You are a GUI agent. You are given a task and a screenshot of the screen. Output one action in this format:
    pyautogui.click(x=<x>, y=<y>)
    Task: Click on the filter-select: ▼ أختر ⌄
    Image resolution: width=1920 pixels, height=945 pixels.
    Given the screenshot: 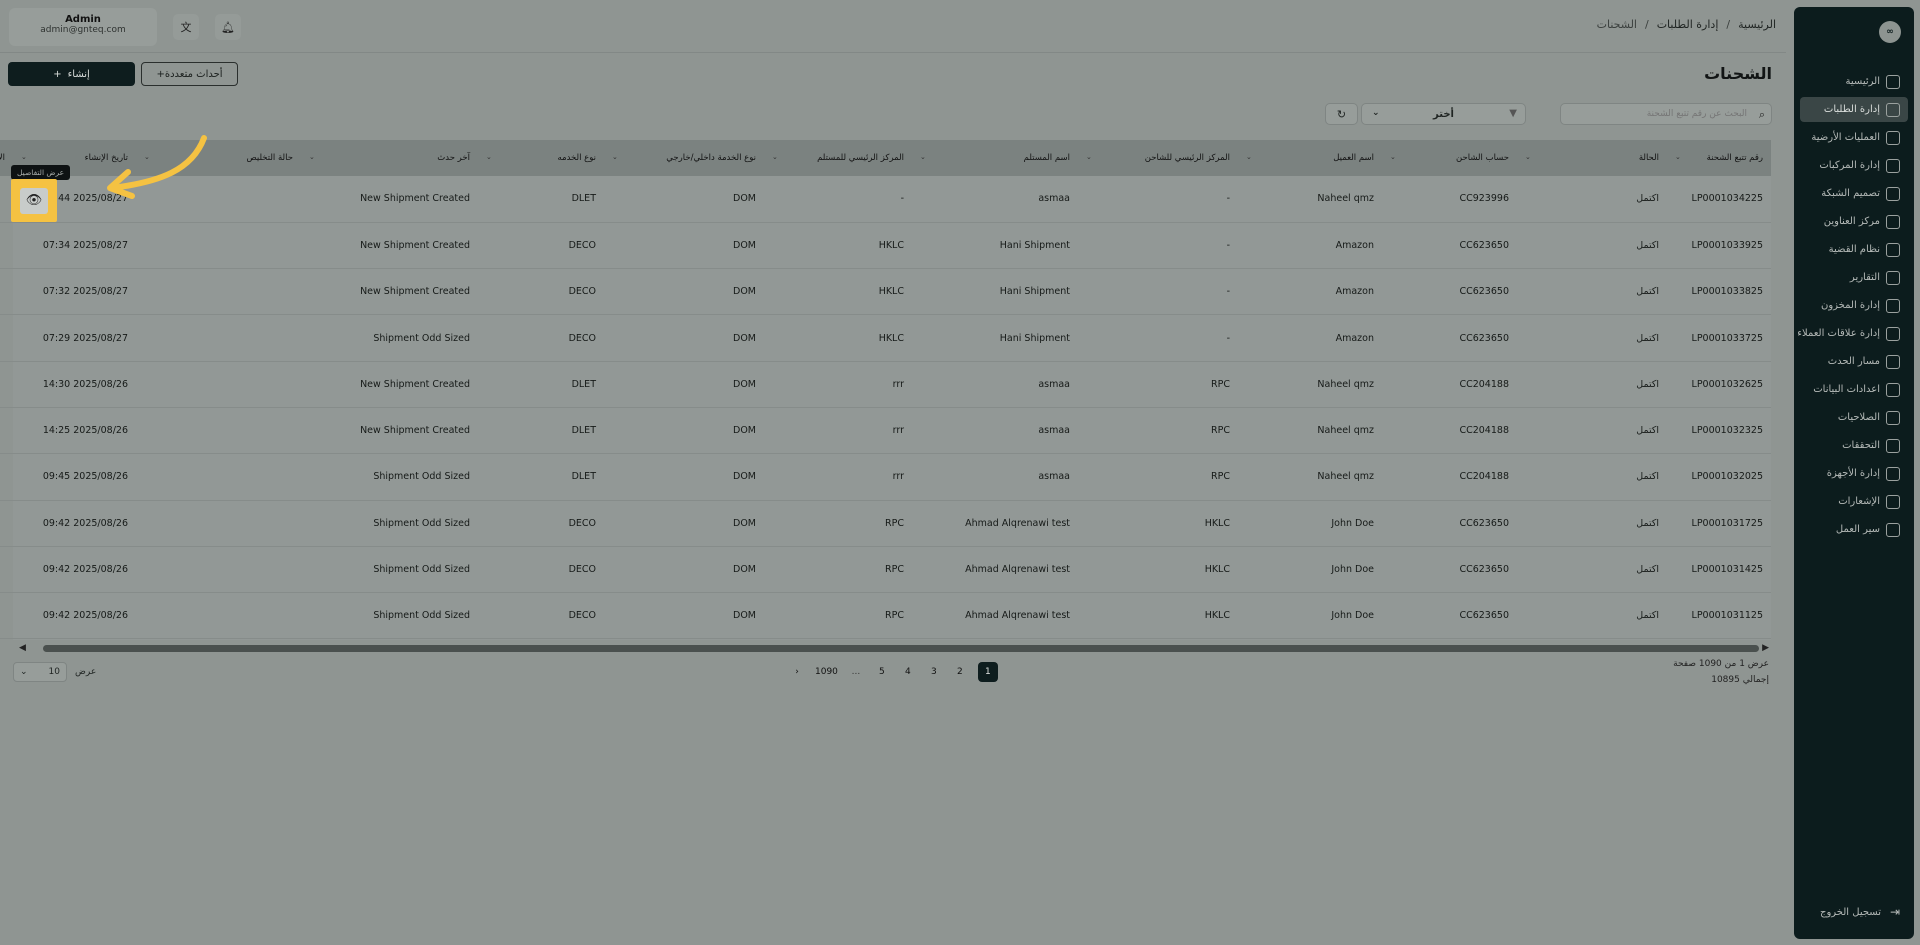 What is the action you would take?
    pyautogui.click(x=1443, y=114)
    